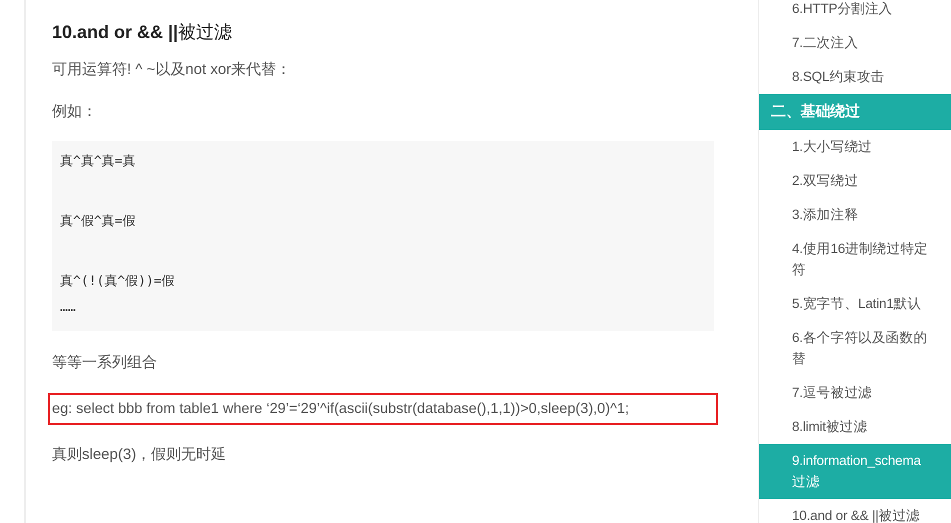 The width and height of the screenshot is (951, 523). Describe the element at coordinates (98, 222) in the screenshot. I see `code-line: 真^假^真=假` at that location.